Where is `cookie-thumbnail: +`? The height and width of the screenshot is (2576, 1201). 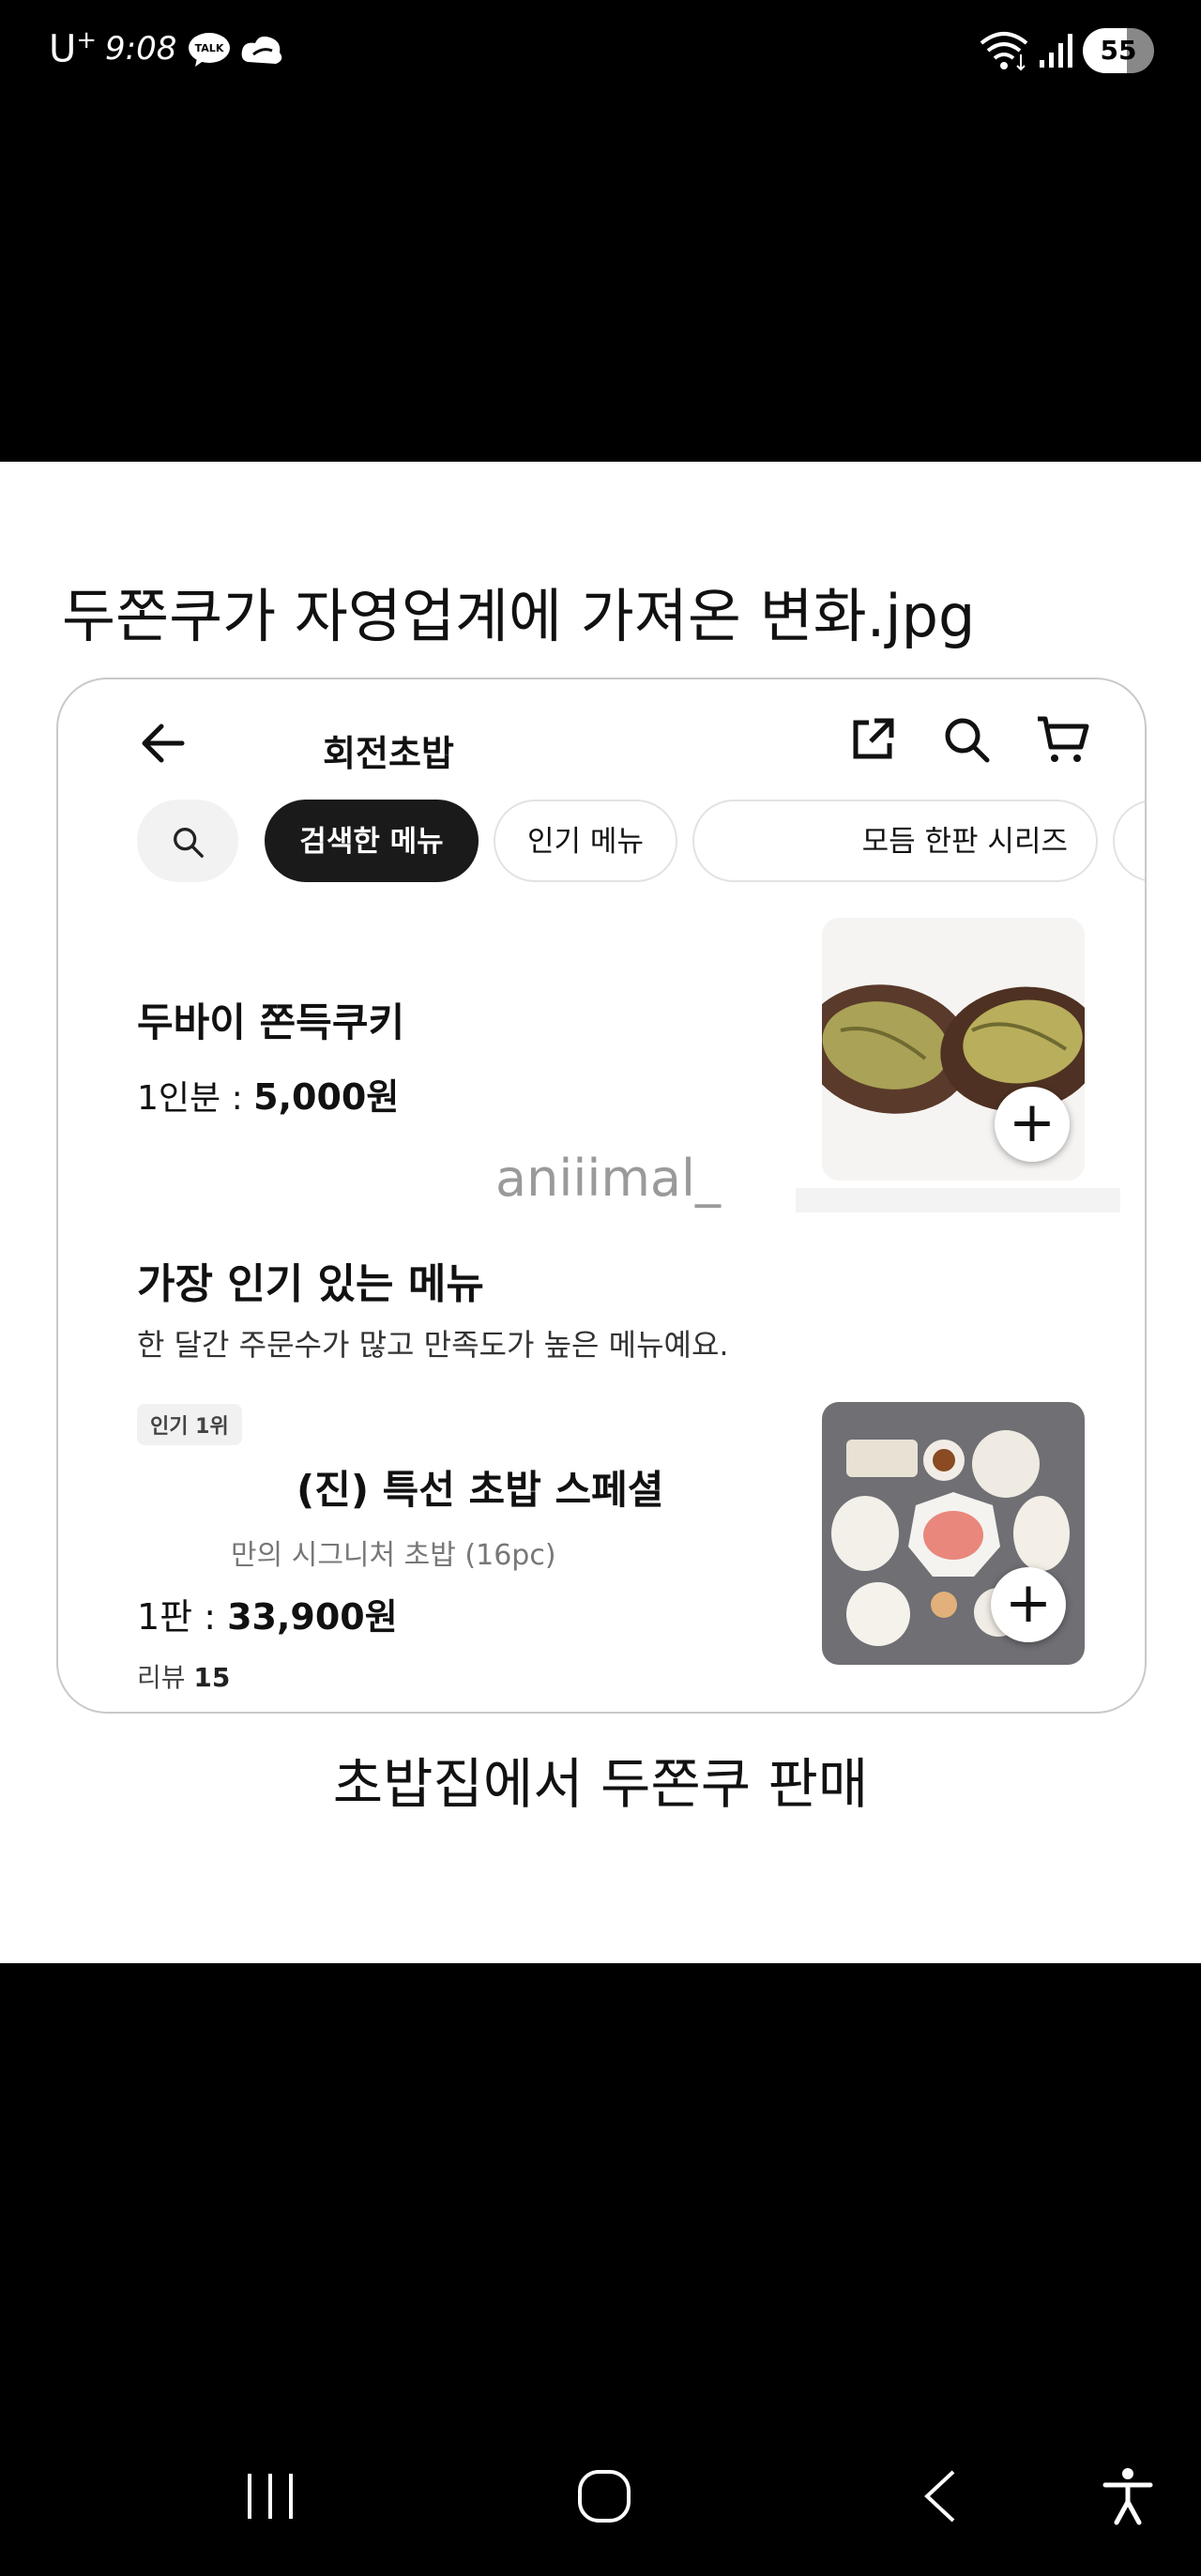 cookie-thumbnail: + is located at coordinates (953, 1049).